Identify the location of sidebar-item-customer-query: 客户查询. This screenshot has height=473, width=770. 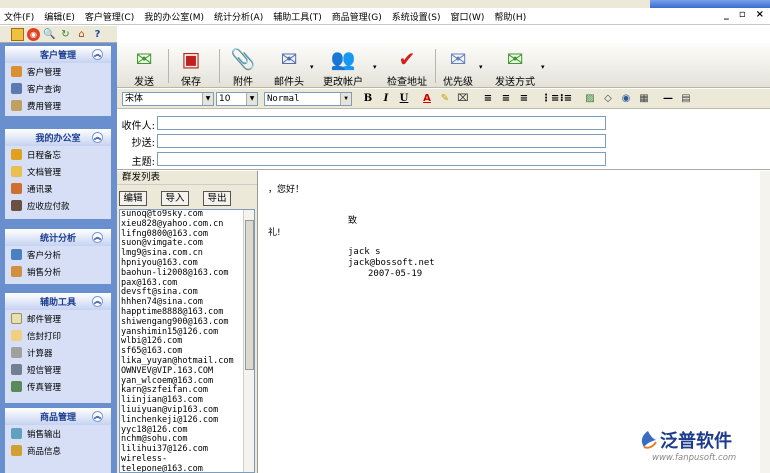
(58, 88).